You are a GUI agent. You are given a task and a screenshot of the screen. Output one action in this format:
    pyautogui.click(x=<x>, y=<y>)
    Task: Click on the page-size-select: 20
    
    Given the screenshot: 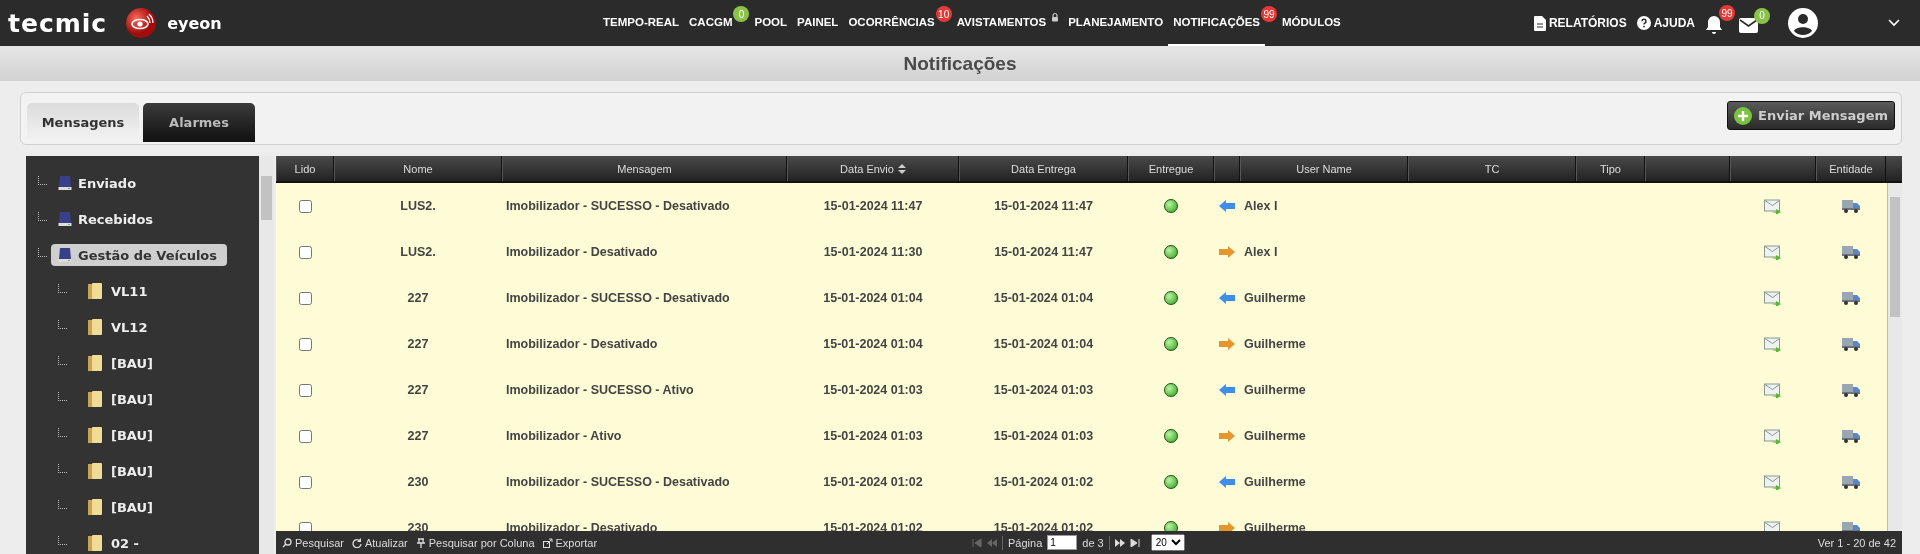 What is the action you would take?
    pyautogui.click(x=1167, y=542)
    